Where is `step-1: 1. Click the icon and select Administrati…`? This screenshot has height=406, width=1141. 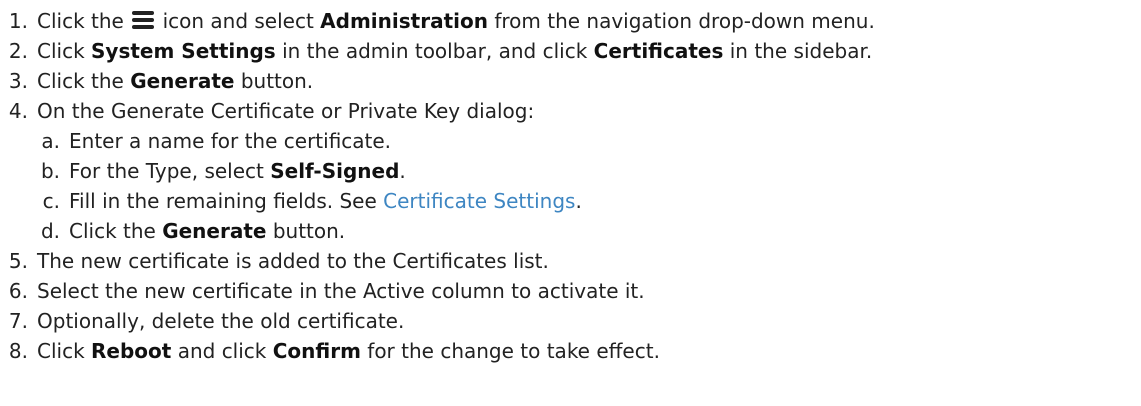
step-1: 1. Click the icon and select Administrati… is located at coordinates (570, 21).